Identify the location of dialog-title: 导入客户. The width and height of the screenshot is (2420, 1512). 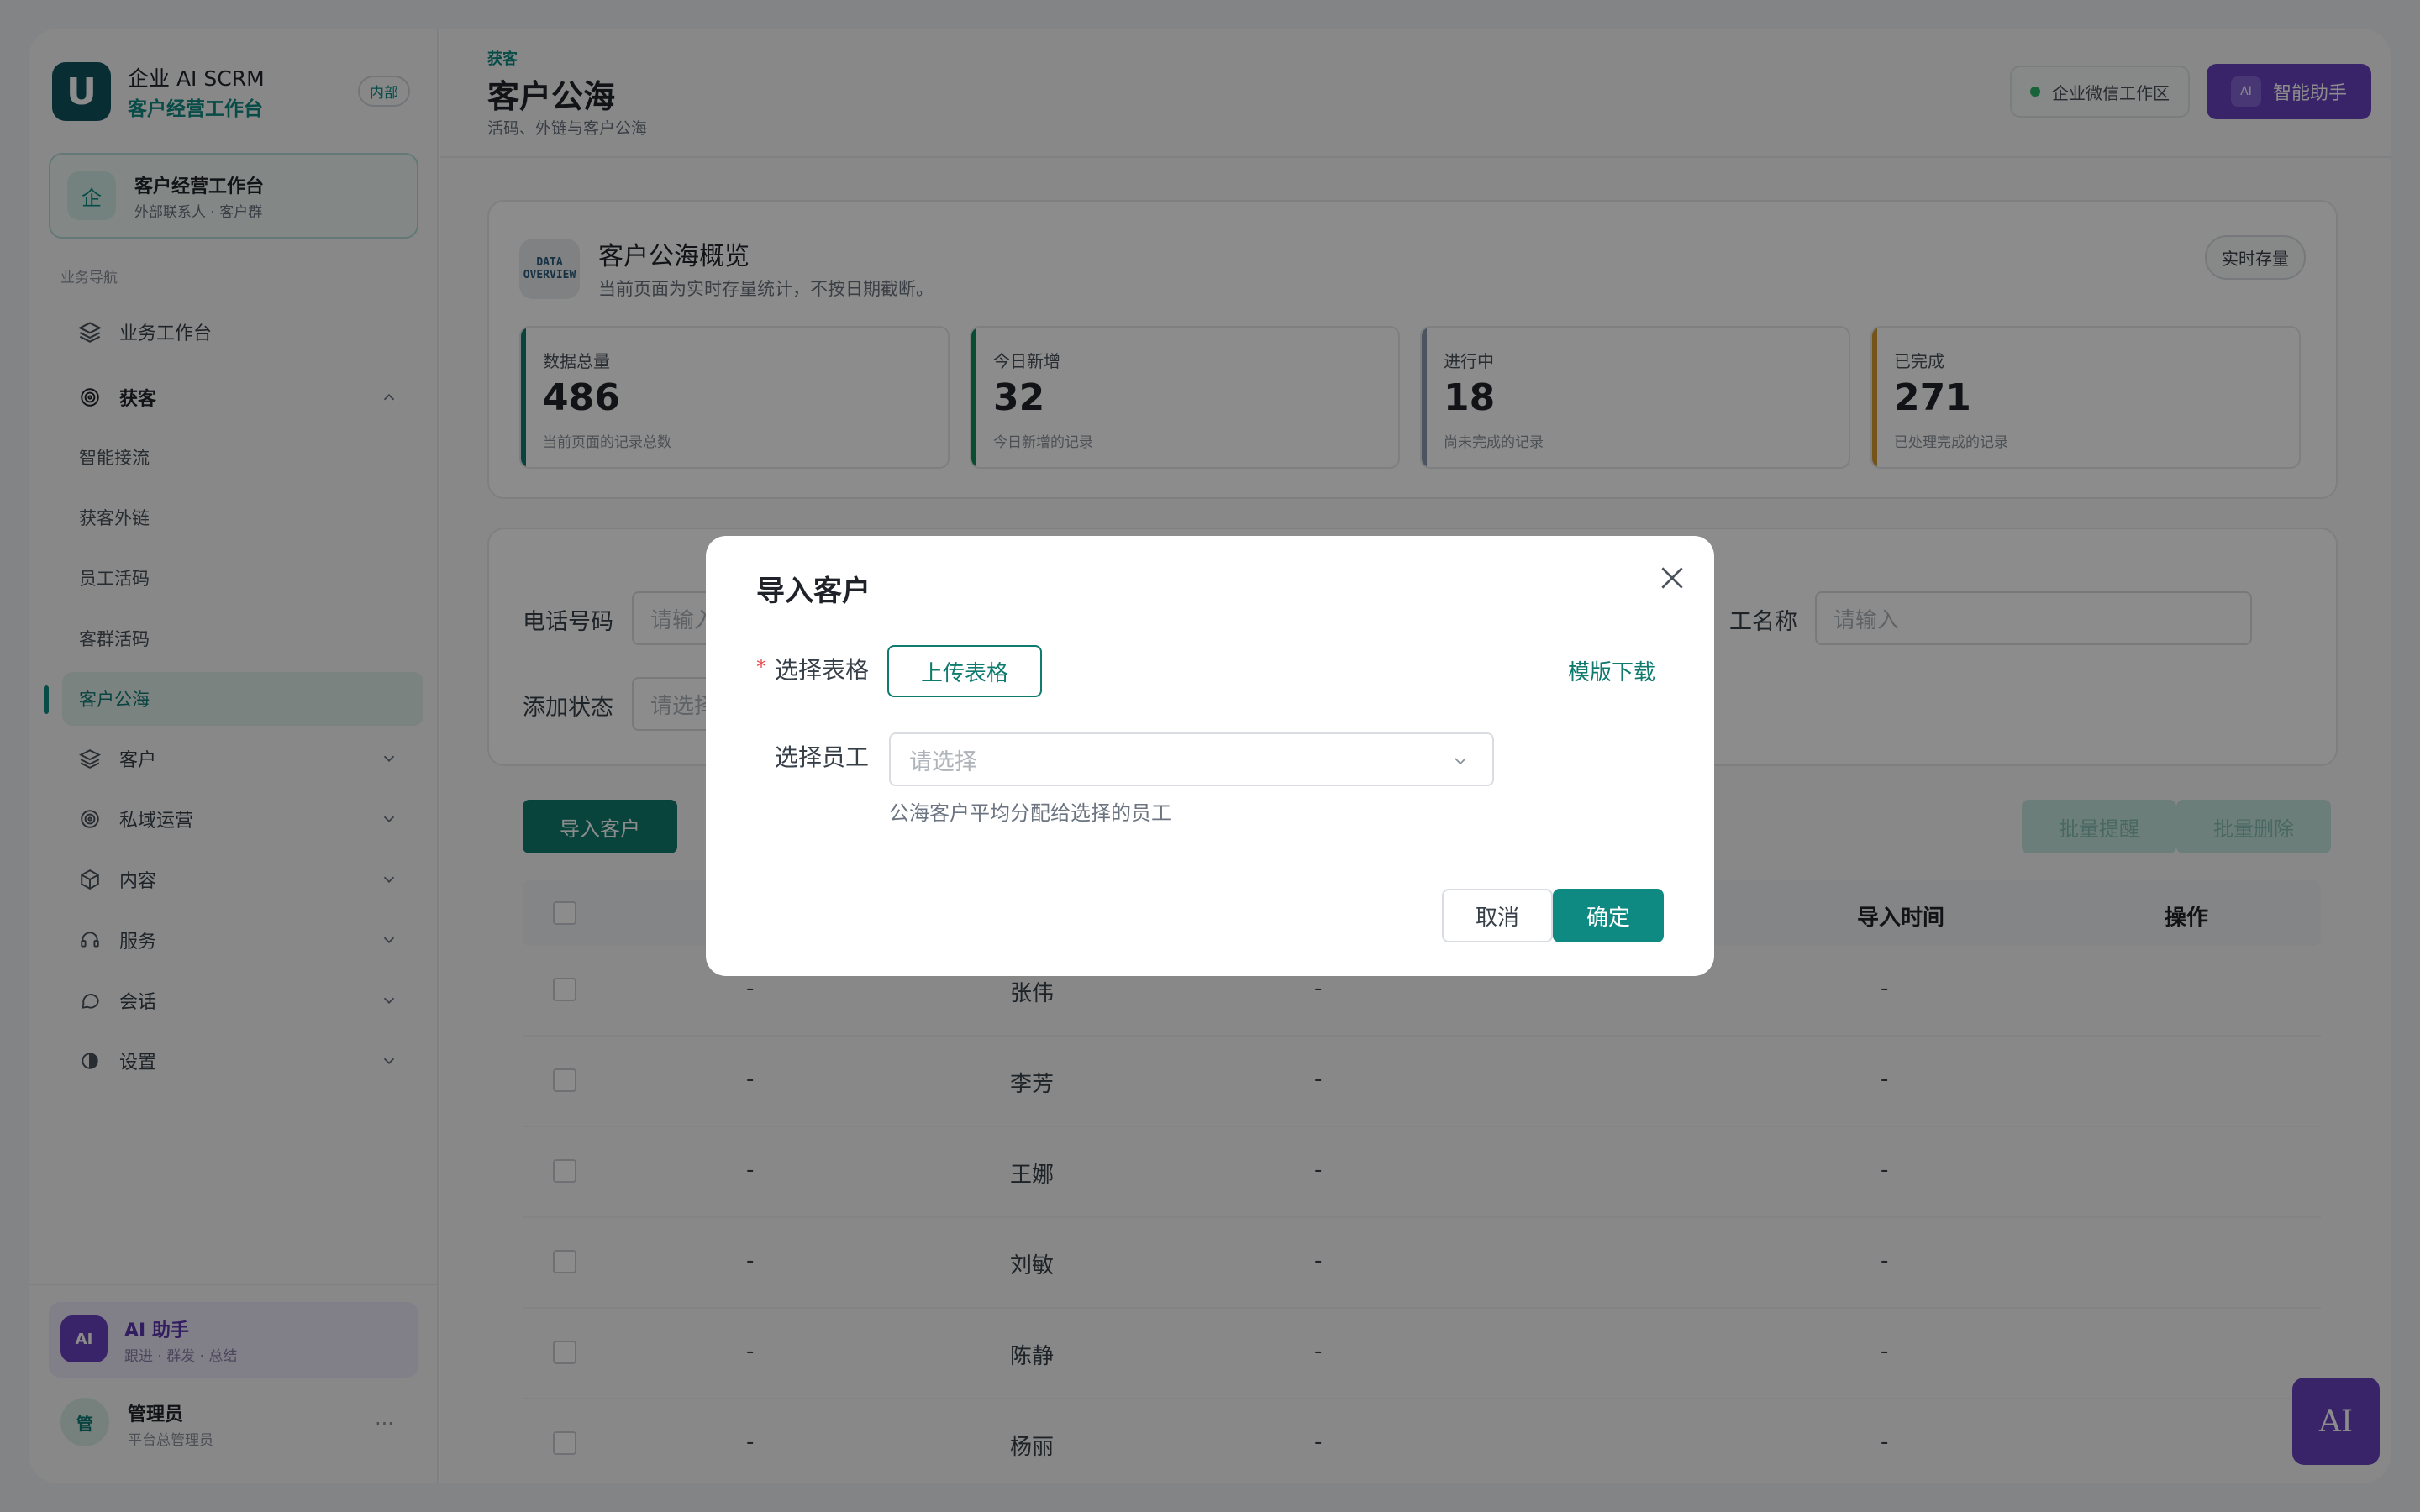
(813, 591).